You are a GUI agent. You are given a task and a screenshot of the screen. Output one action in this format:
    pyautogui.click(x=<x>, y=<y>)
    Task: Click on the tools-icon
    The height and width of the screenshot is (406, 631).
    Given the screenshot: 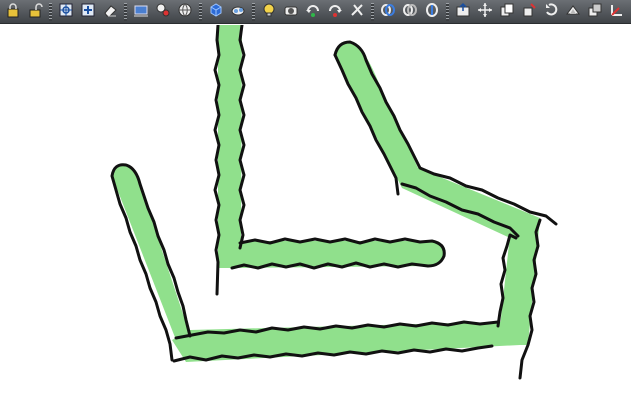 What is the action you would take?
    pyautogui.click(x=357, y=12)
    